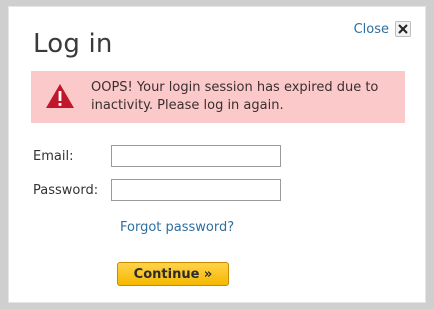 The width and height of the screenshot is (434, 309). I want to click on password-row: Password:, so click(157, 190).